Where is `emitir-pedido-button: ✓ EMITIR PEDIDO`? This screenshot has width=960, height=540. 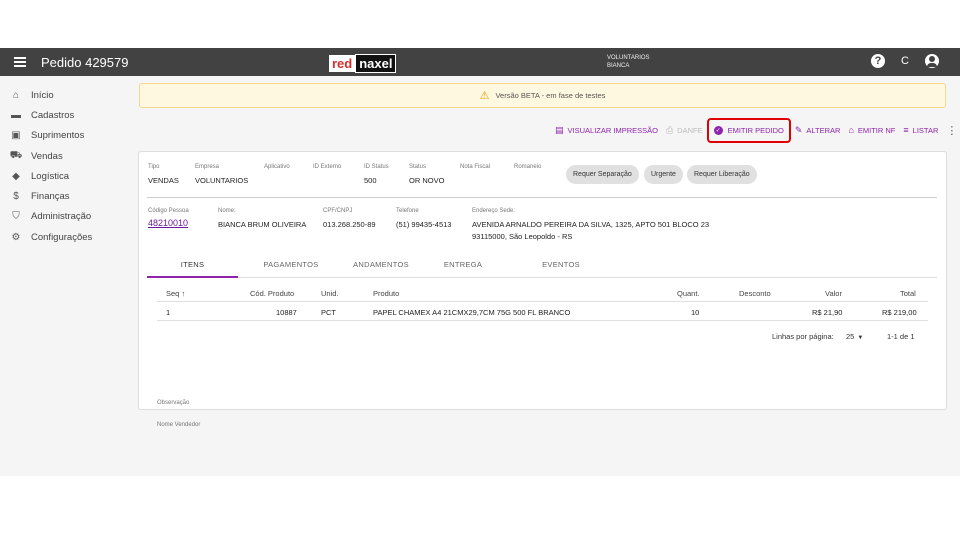
emitir-pedido-button: ✓ EMITIR PEDIDO is located at coordinates (748, 130).